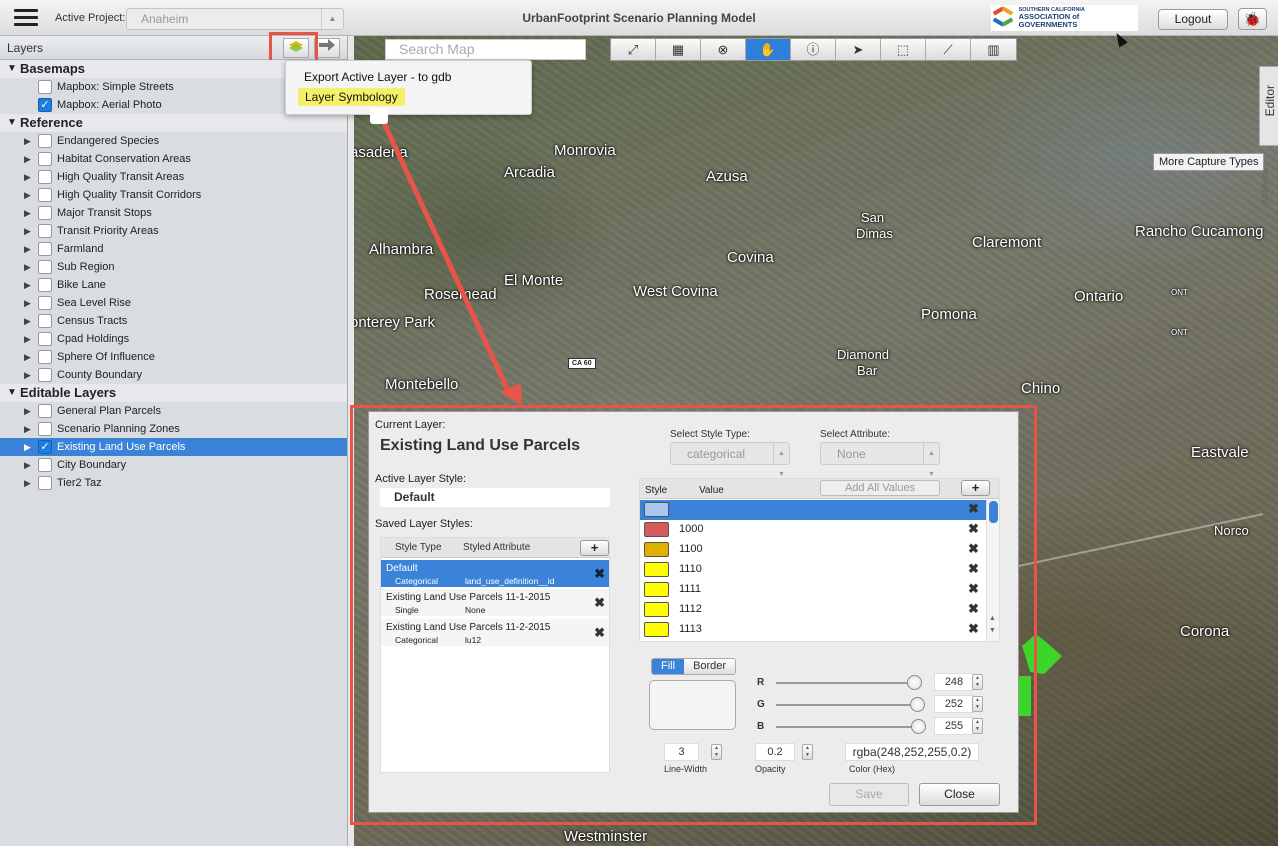 This screenshot has height=846, width=1278. I want to click on color-hex-value: rgba(248,252,255,0.2), so click(912, 752).